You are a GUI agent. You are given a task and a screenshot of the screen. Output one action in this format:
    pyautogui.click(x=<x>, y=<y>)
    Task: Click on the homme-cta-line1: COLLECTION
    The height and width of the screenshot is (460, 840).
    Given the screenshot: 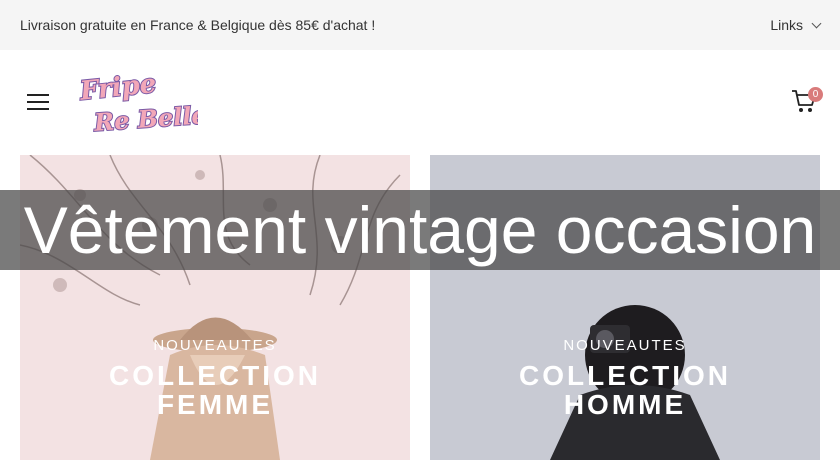 What is the action you would take?
    pyautogui.click(x=625, y=375)
    